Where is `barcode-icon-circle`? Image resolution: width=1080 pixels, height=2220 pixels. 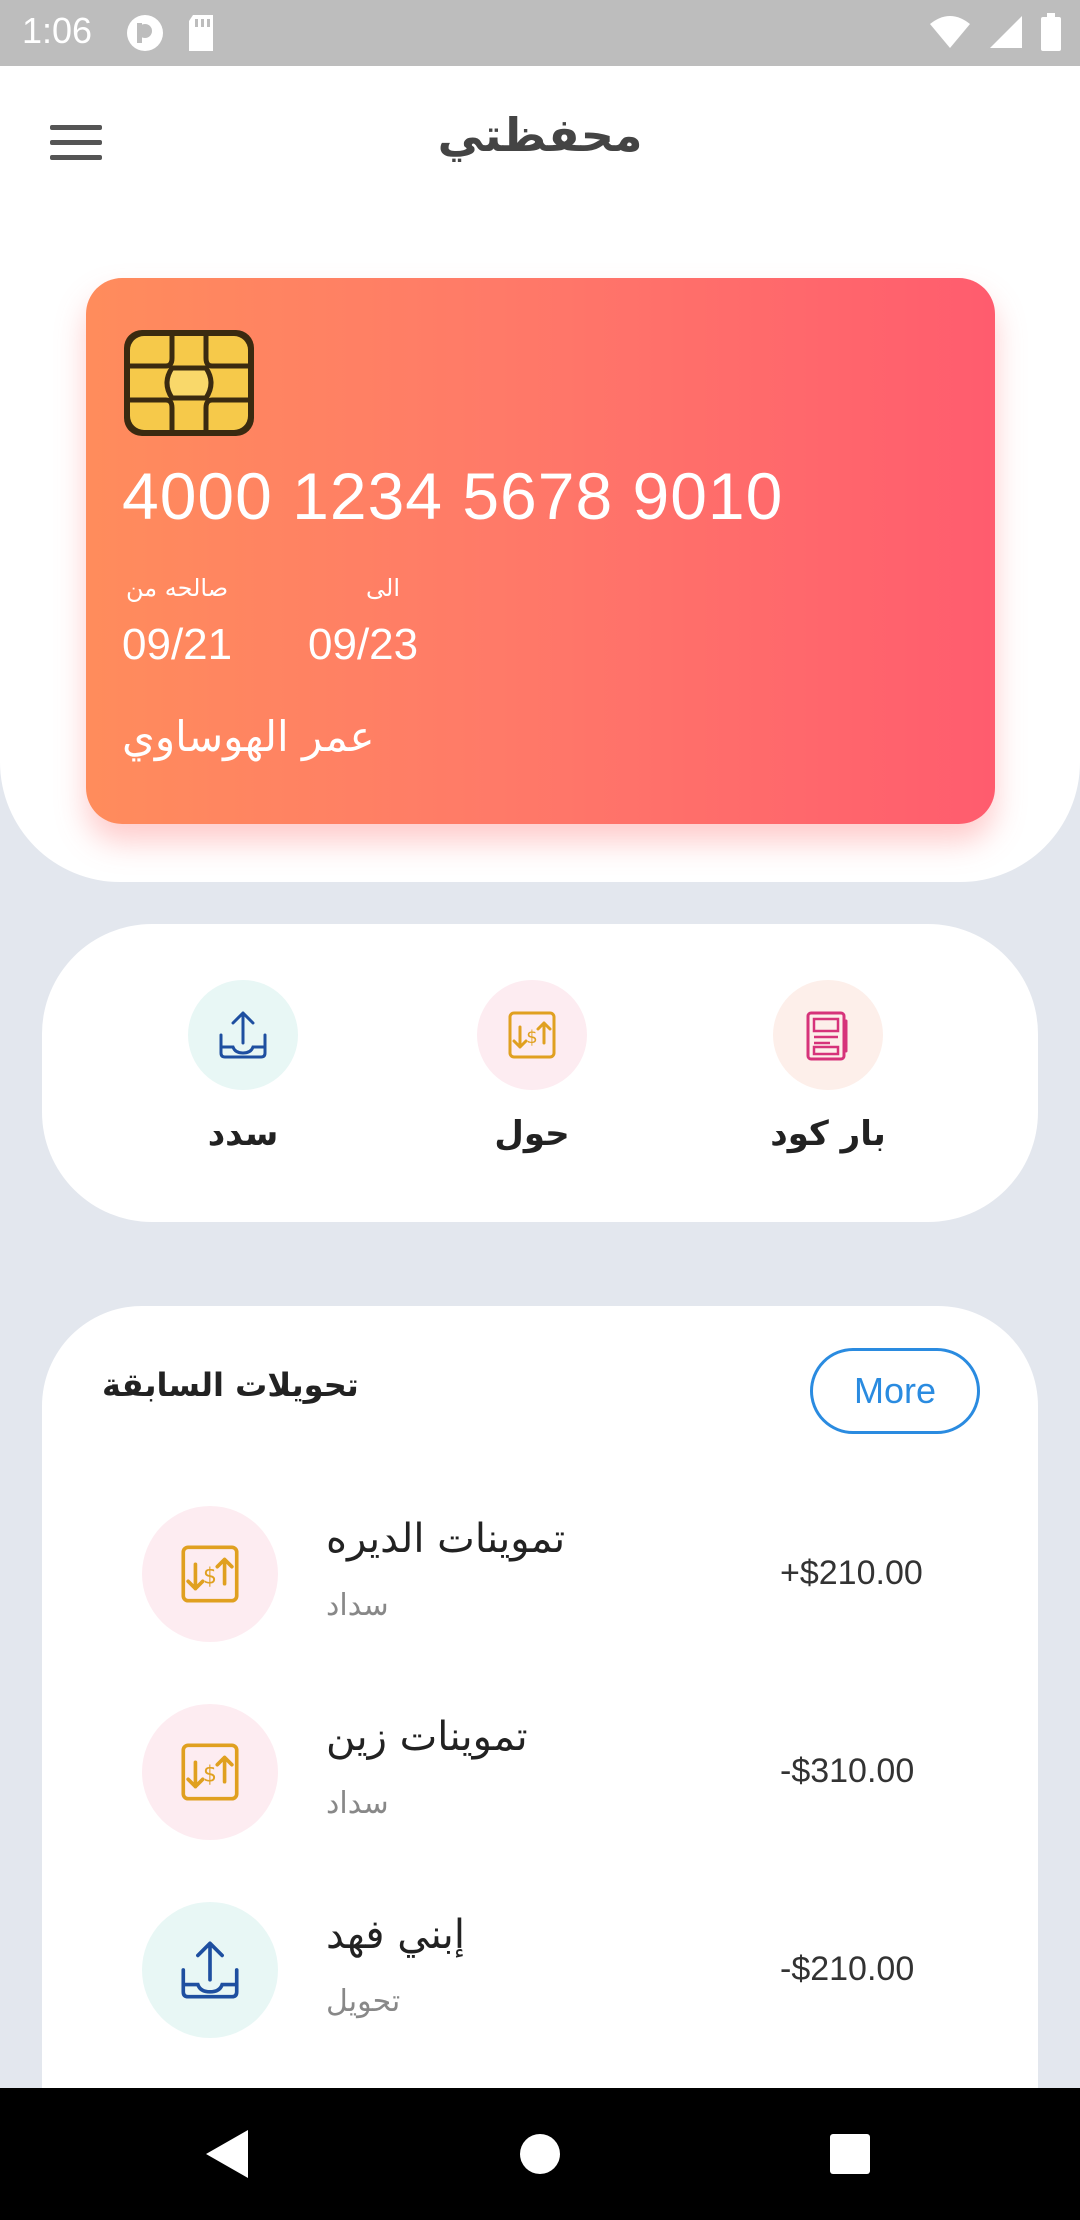
barcode-icon-circle is located at coordinates (828, 1035).